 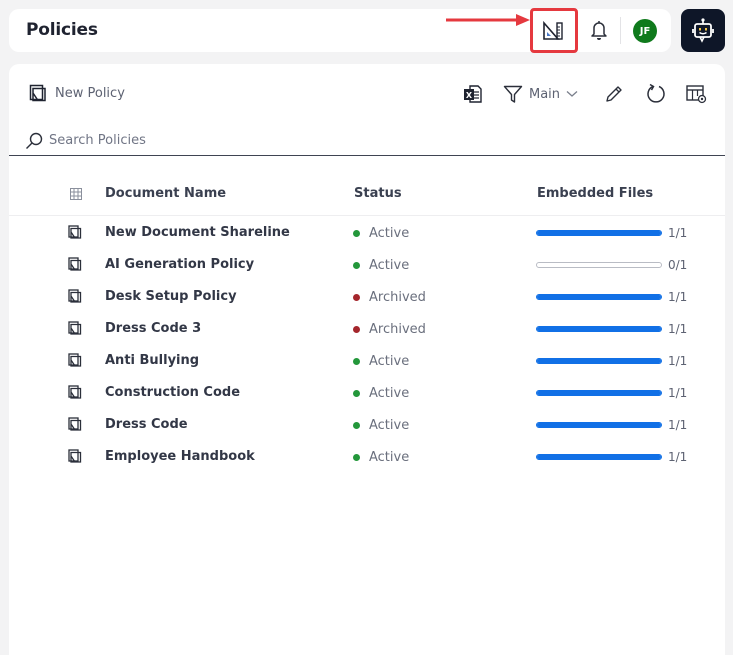 What do you see at coordinates (180, 456) in the screenshot?
I see `document-name: Employee Handbook` at bounding box center [180, 456].